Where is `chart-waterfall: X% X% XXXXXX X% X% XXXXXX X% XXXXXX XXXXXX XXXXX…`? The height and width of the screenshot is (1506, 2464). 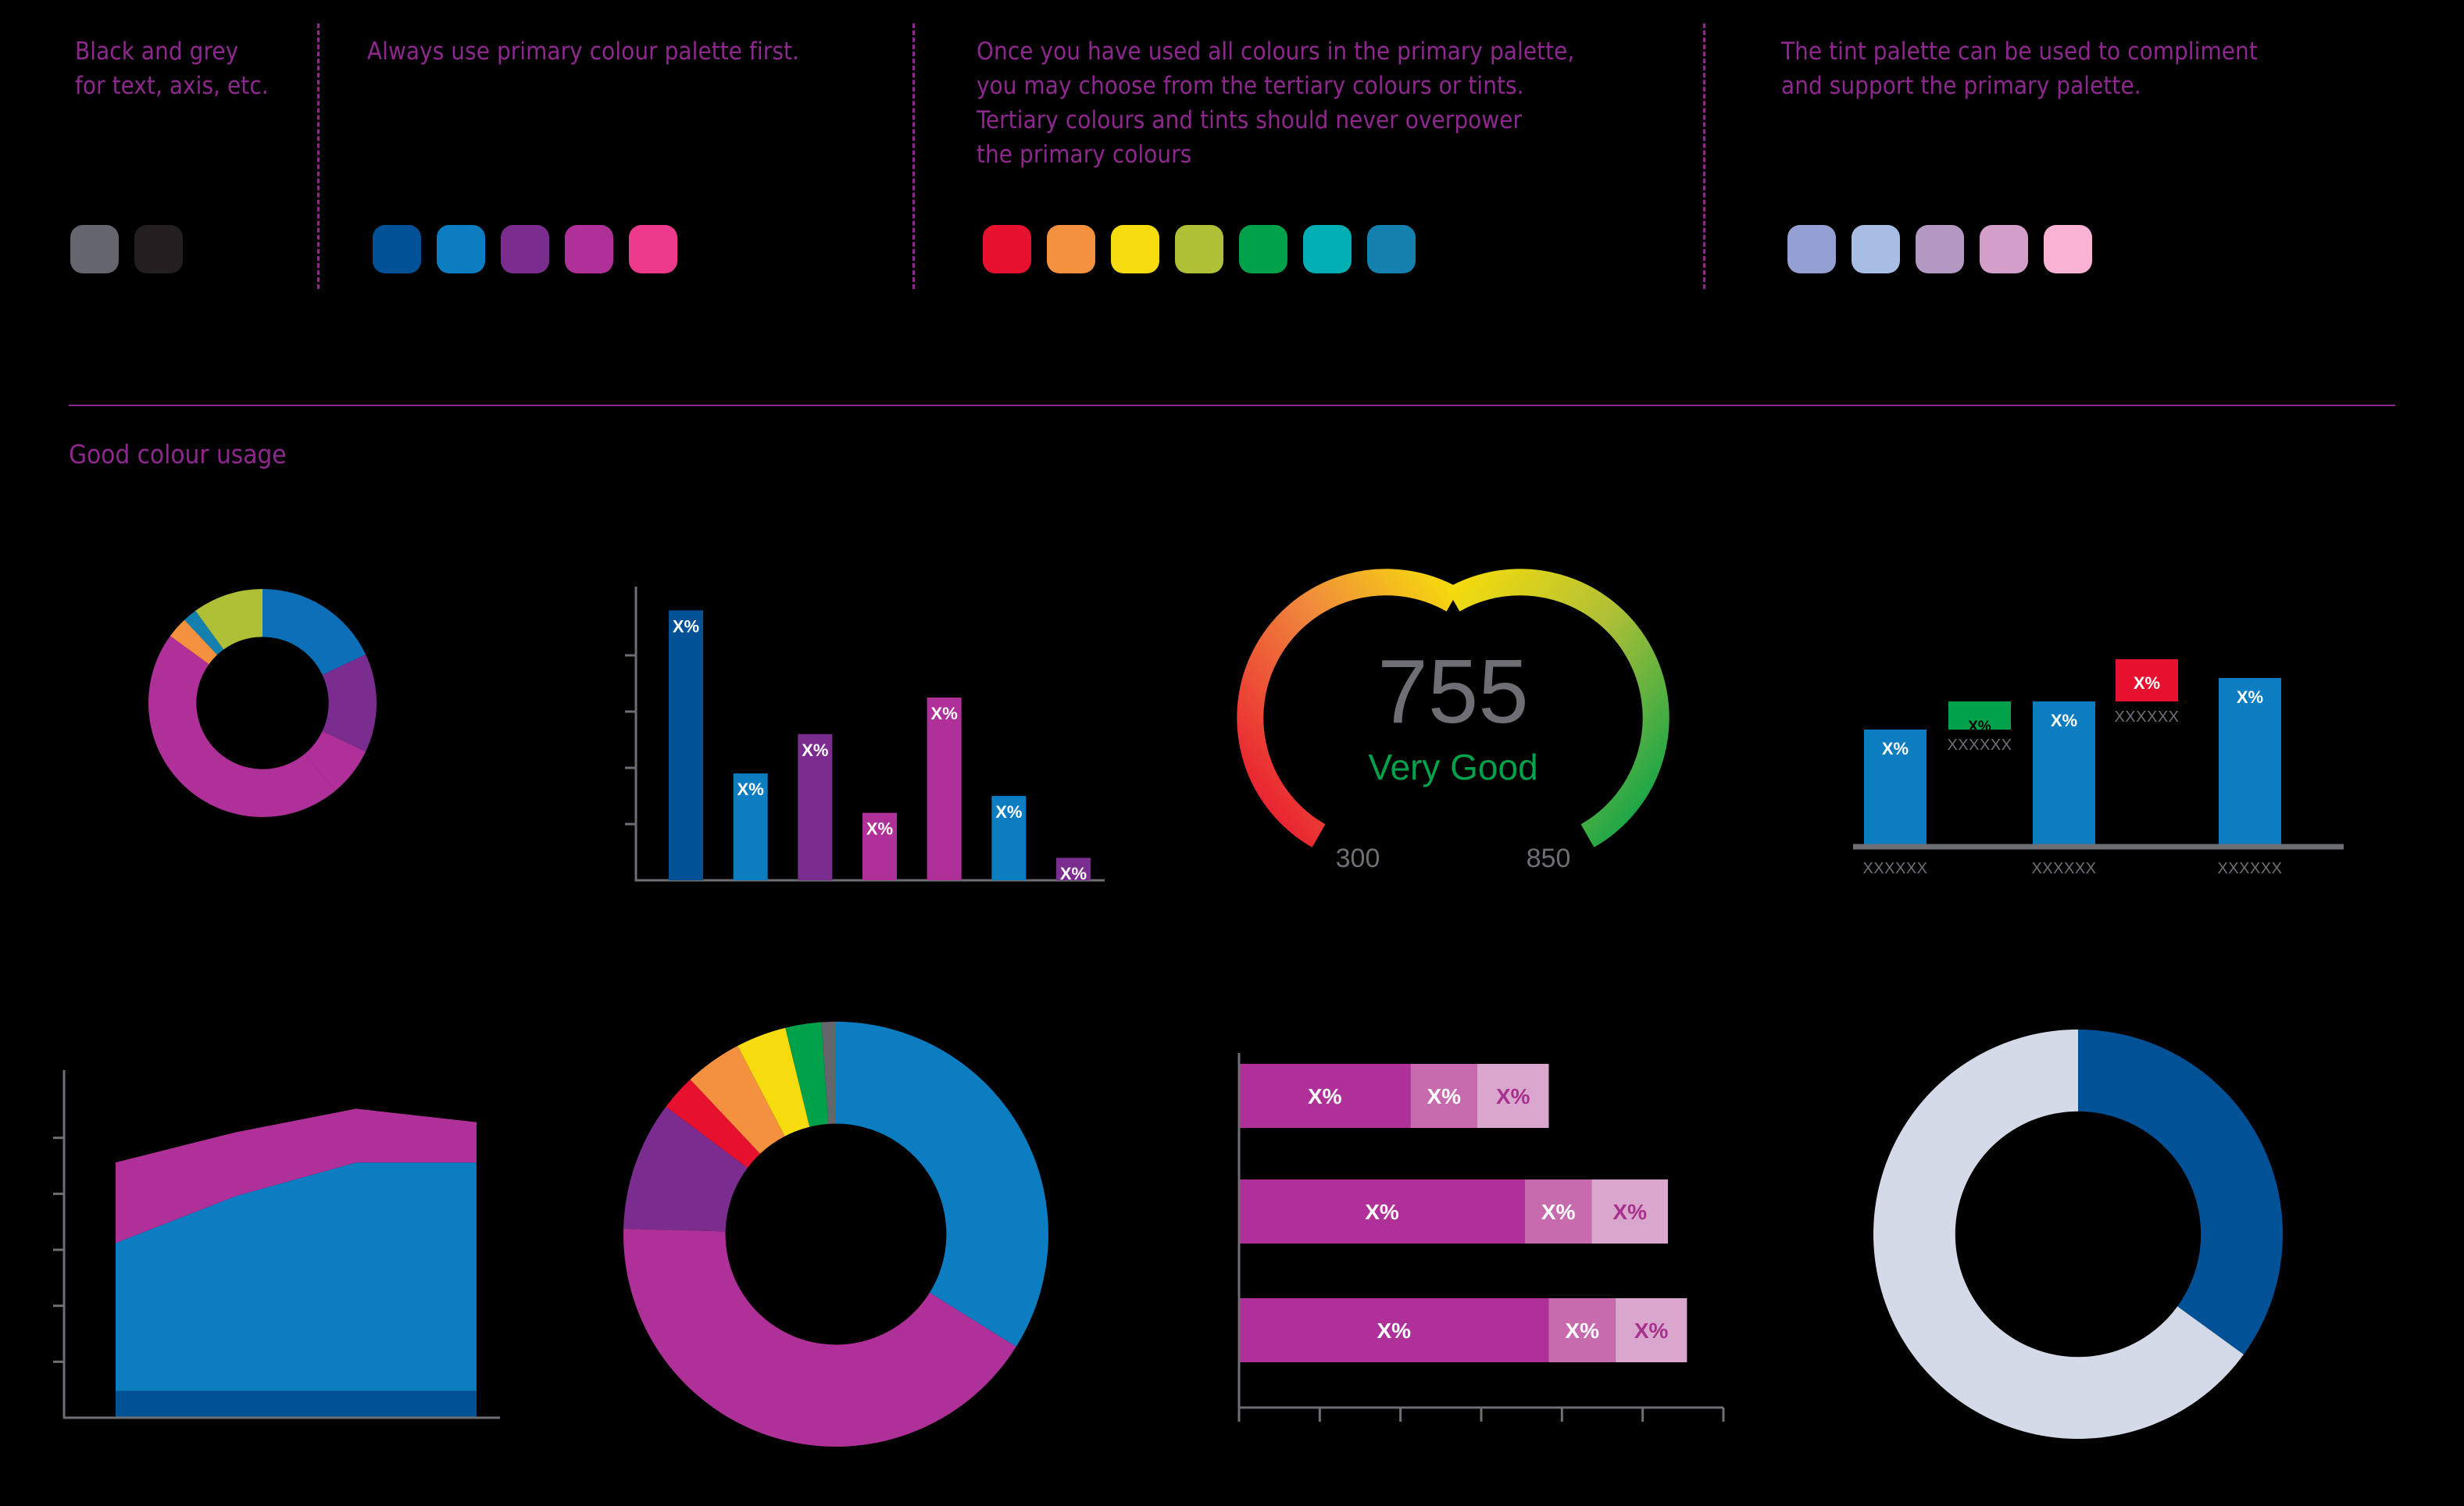 chart-waterfall: X% X% XXXXXX X% X% XXXXXX X% XXXXXX XXXXXX XXXXX… is located at coordinates (2093, 734).